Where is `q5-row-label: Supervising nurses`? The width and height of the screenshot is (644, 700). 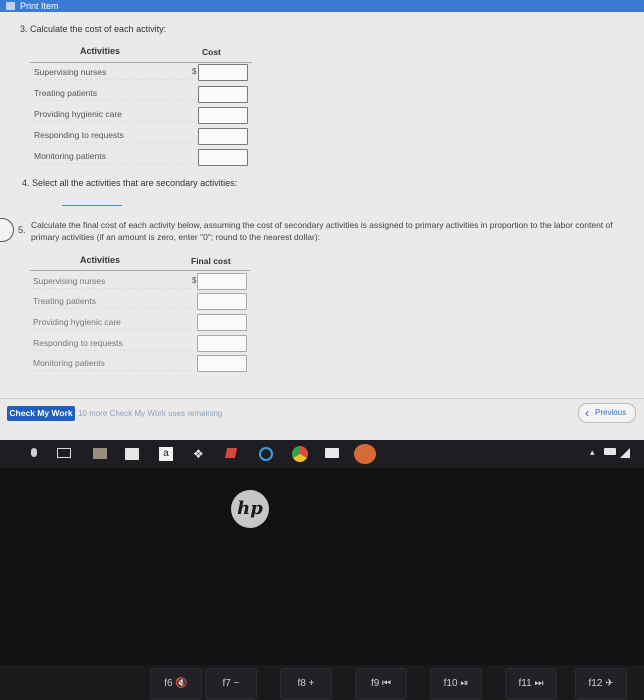 q5-row-label: Supervising nurses is located at coordinates (112, 282).